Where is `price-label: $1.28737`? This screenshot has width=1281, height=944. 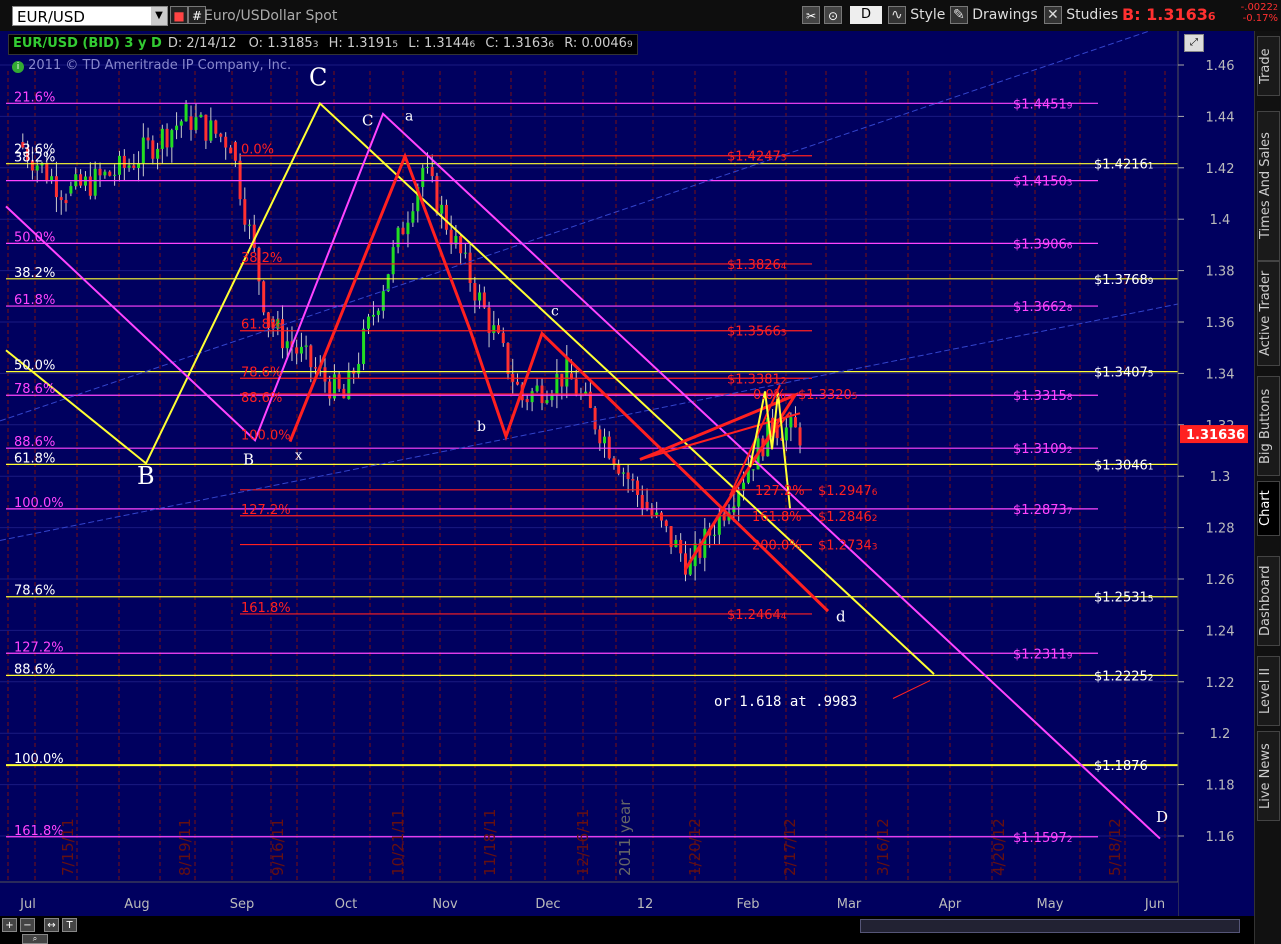
price-label: $1.28737 is located at coordinates (1043, 510).